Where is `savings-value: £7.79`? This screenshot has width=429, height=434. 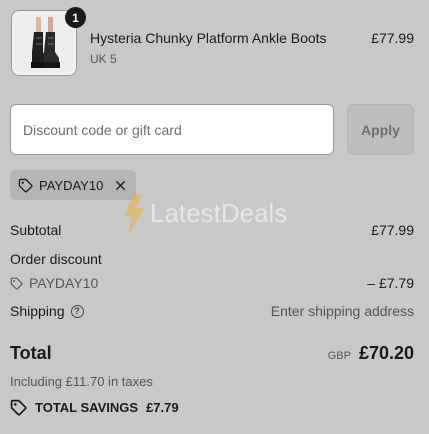 savings-value: £7.79 is located at coordinates (162, 407).